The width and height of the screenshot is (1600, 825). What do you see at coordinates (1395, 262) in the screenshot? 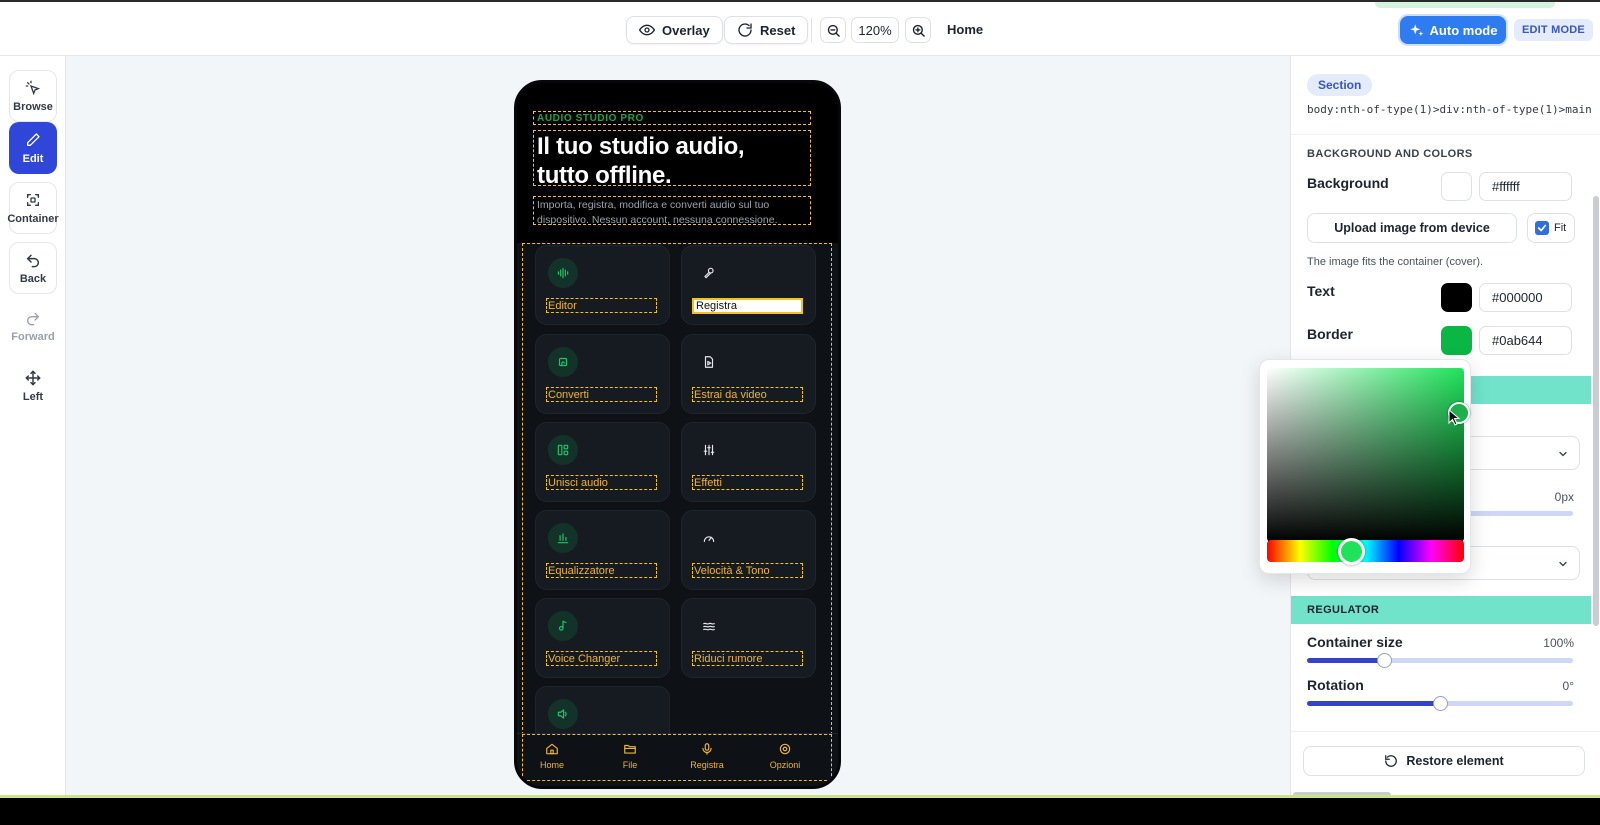
I see `fit-help-text: The image fits the container (cover).` at bounding box center [1395, 262].